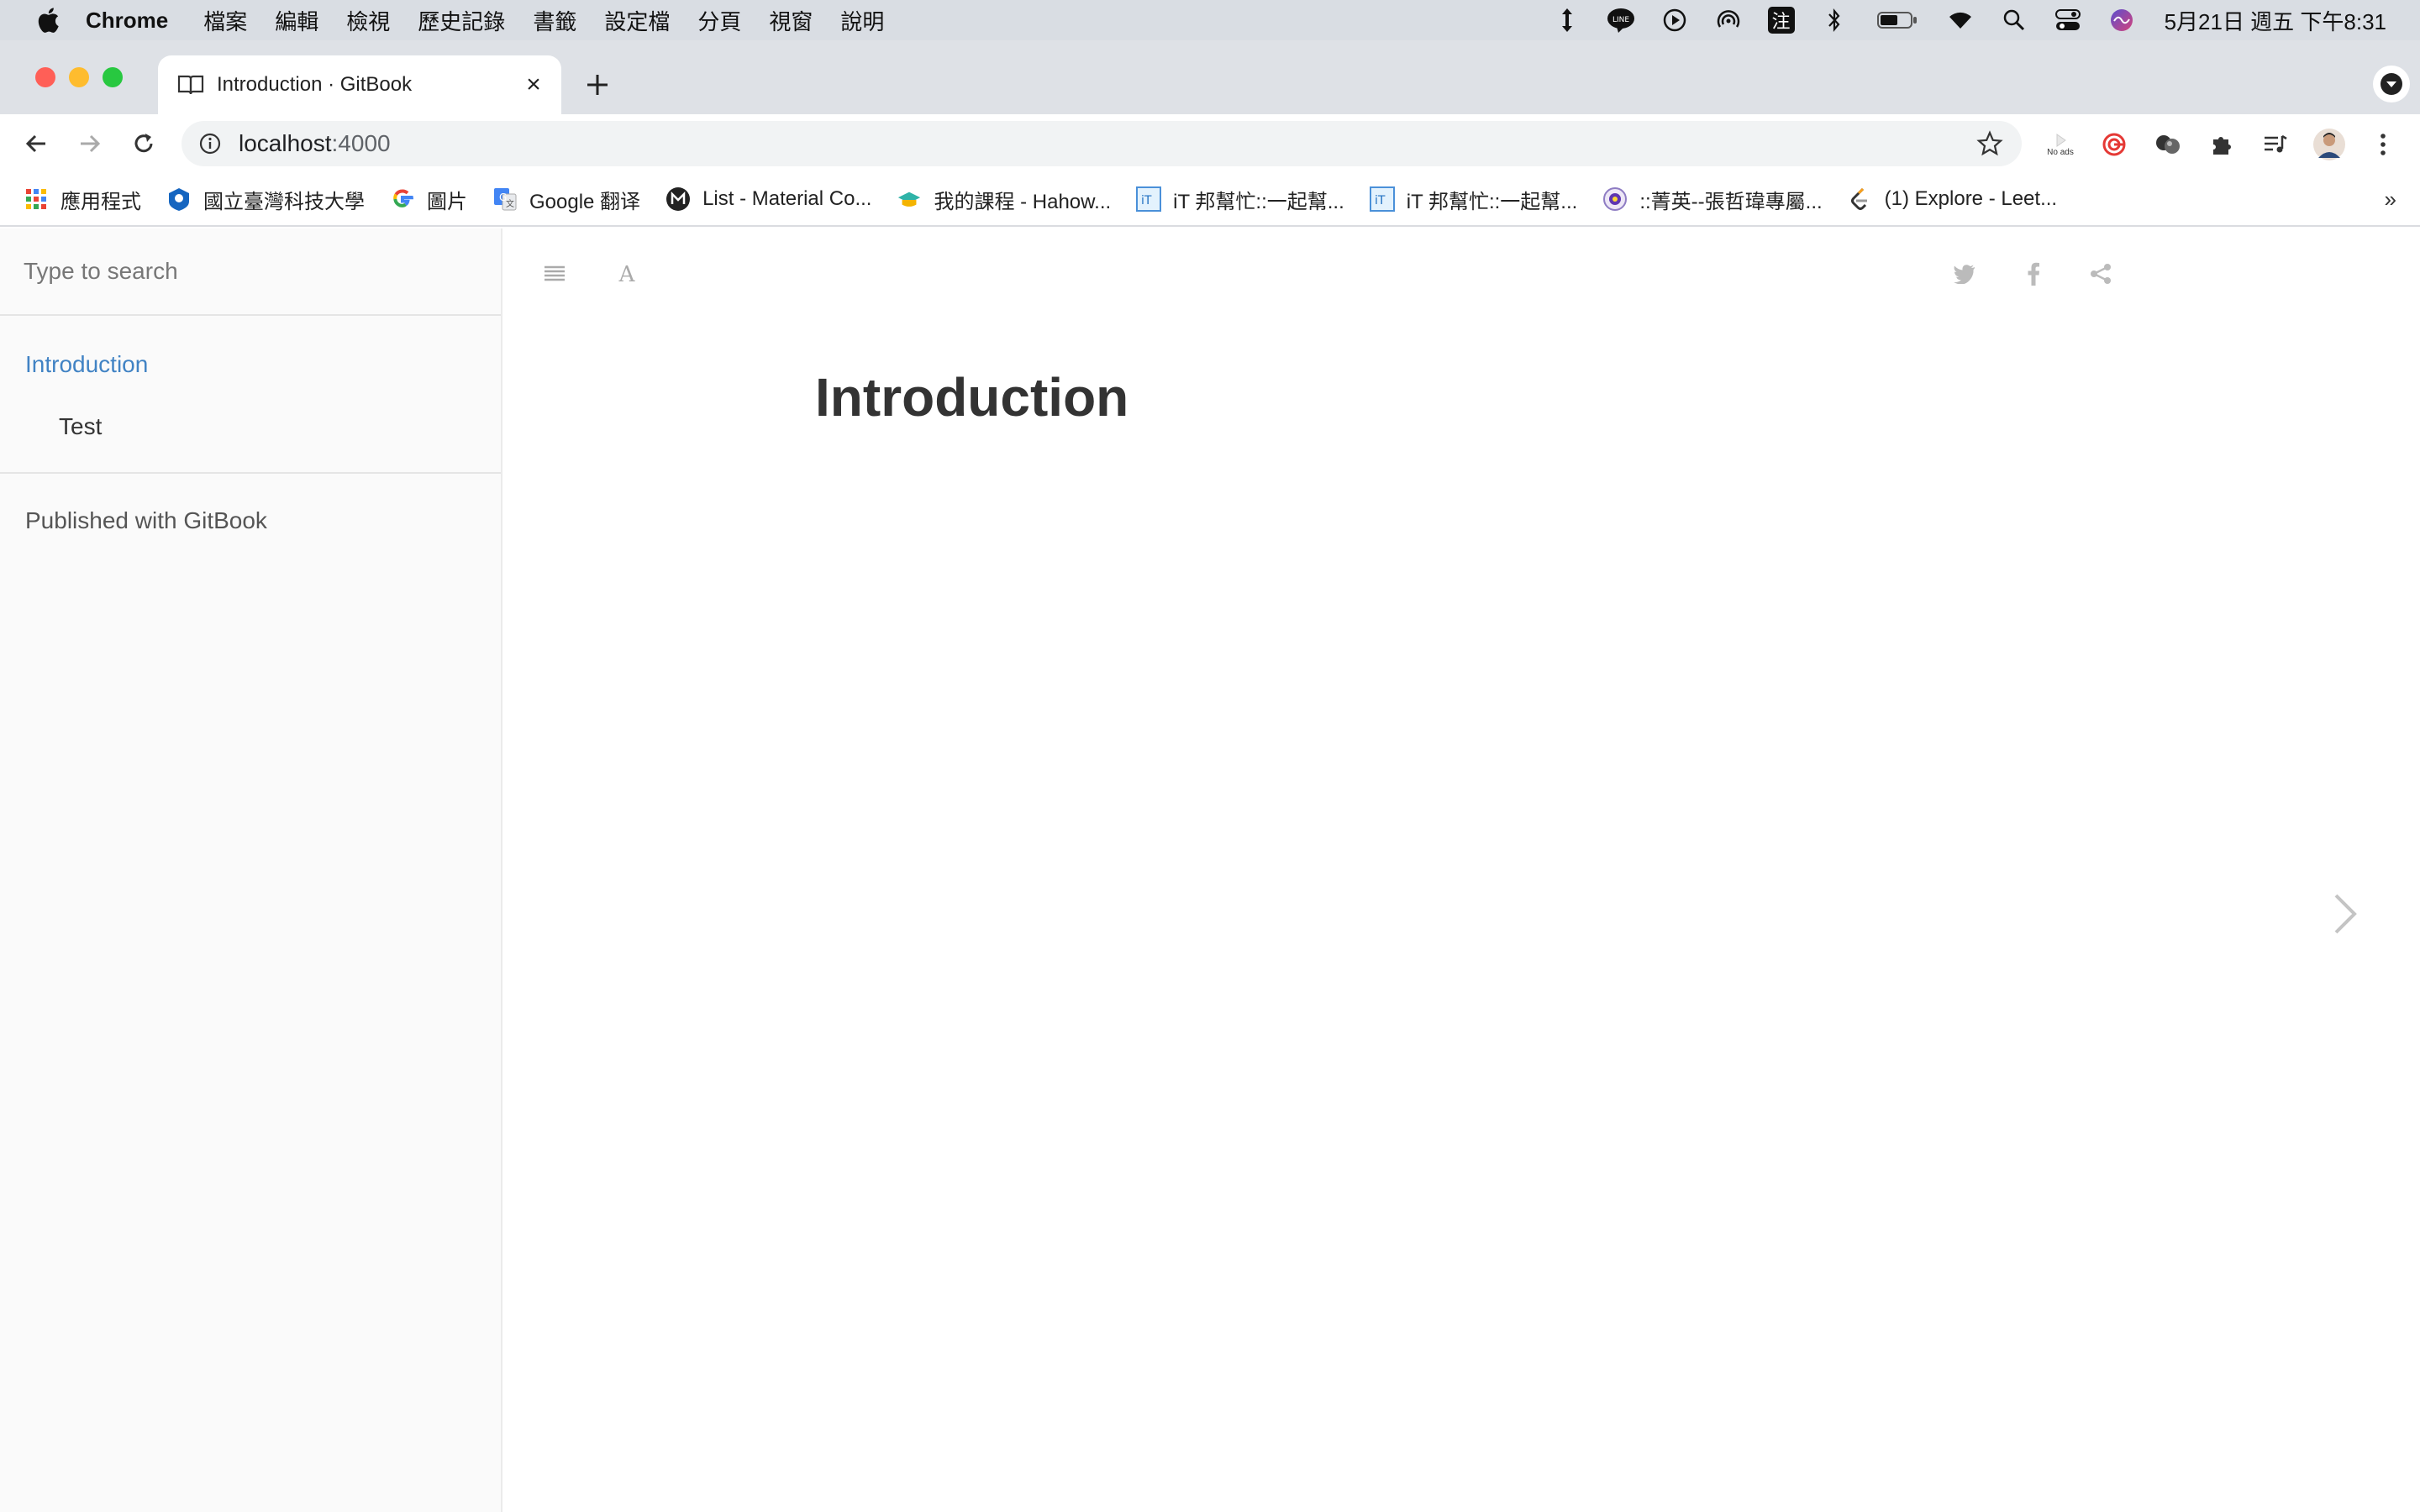 This screenshot has height=1512, width=2420. Describe the element at coordinates (1675, 20) in the screenshot. I see `play-icon` at that location.